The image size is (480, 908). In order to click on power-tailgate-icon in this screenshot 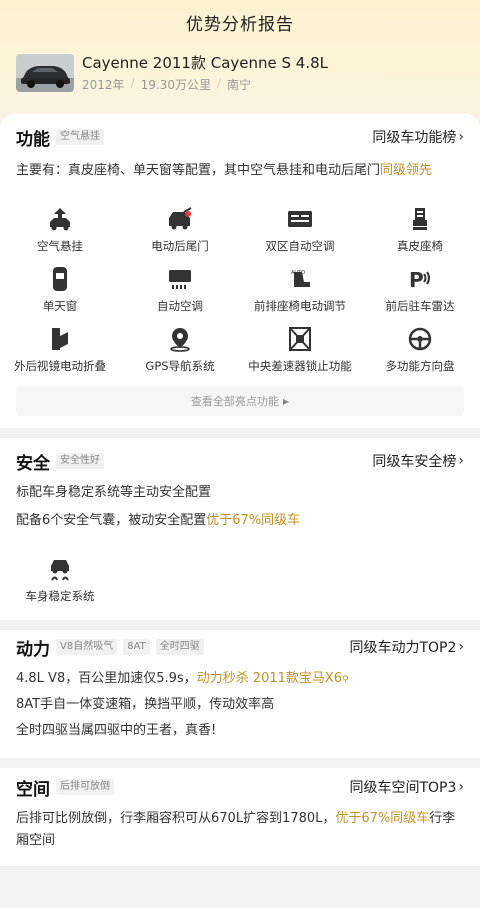, I will do `click(180, 218)`.